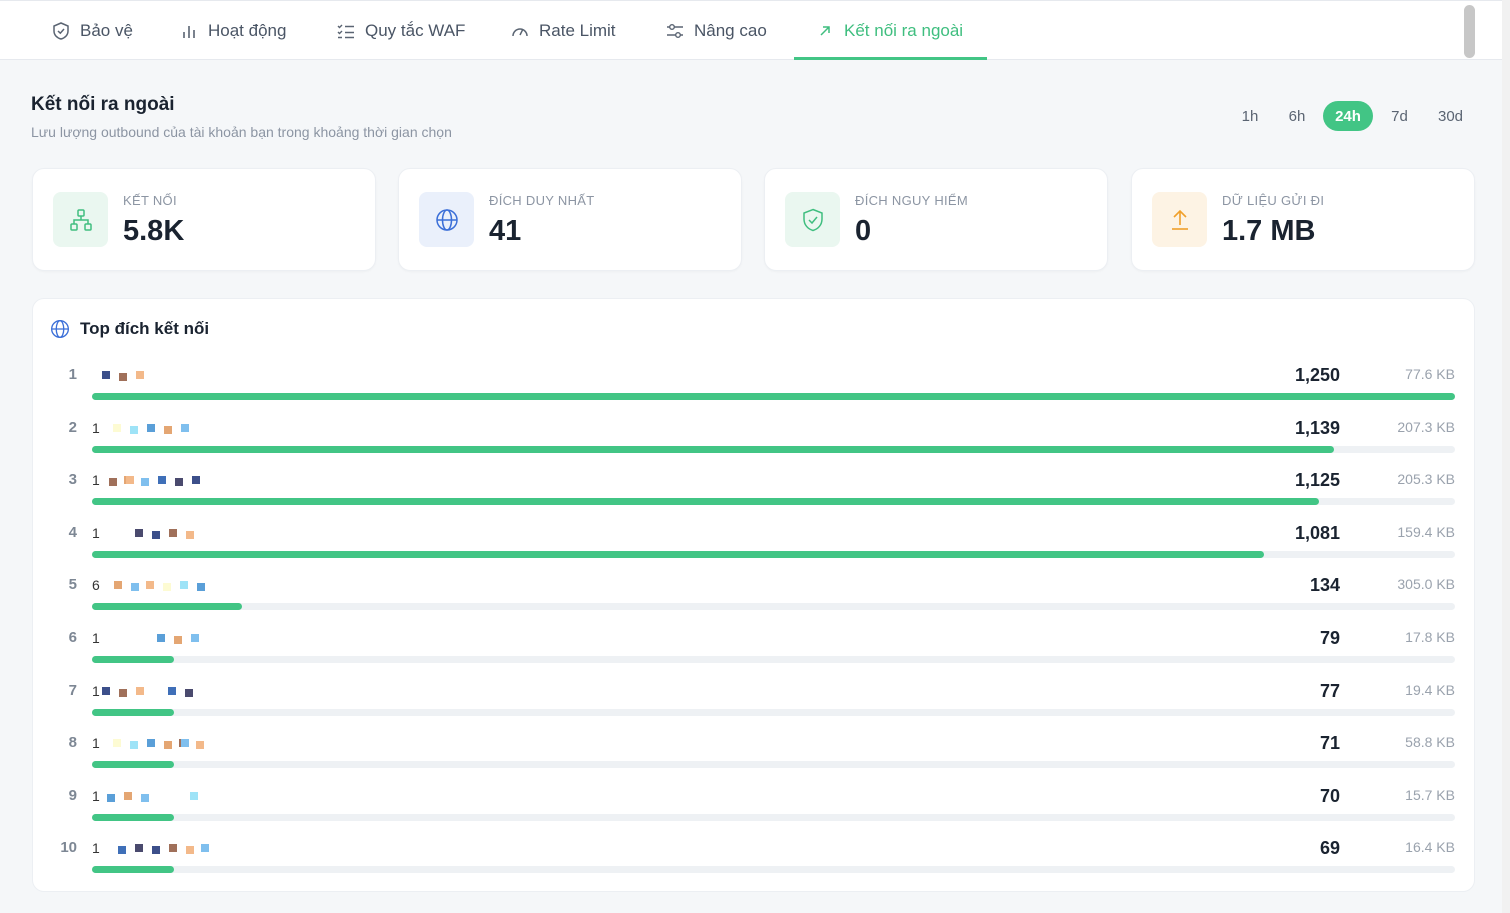 The image size is (1510, 913). What do you see at coordinates (1430, 742) in the screenshot?
I see `row-data-size: 58.8 KB` at bounding box center [1430, 742].